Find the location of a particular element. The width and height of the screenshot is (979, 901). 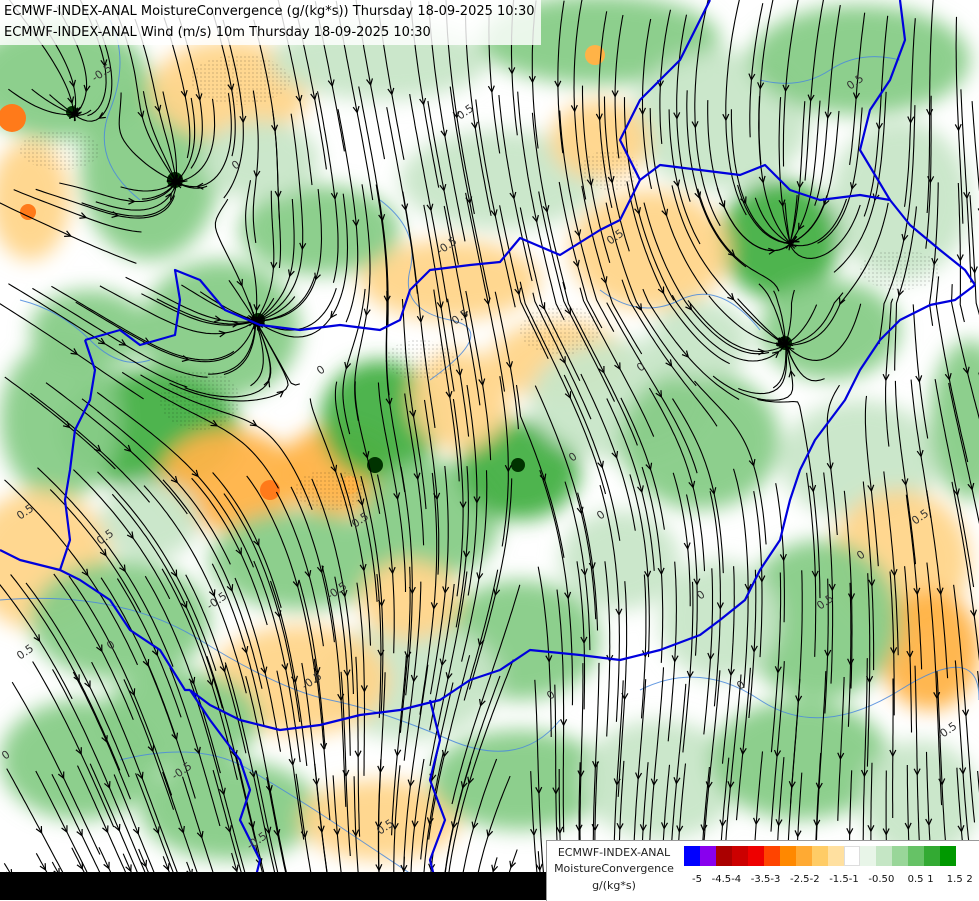

legend-tick-label: -2 is located at coordinates (815, 879).